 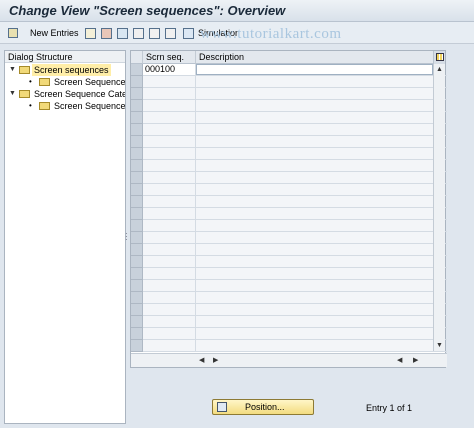 I want to click on tree-node-label: Screen Sequence Ca, so click(x=89, y=106).